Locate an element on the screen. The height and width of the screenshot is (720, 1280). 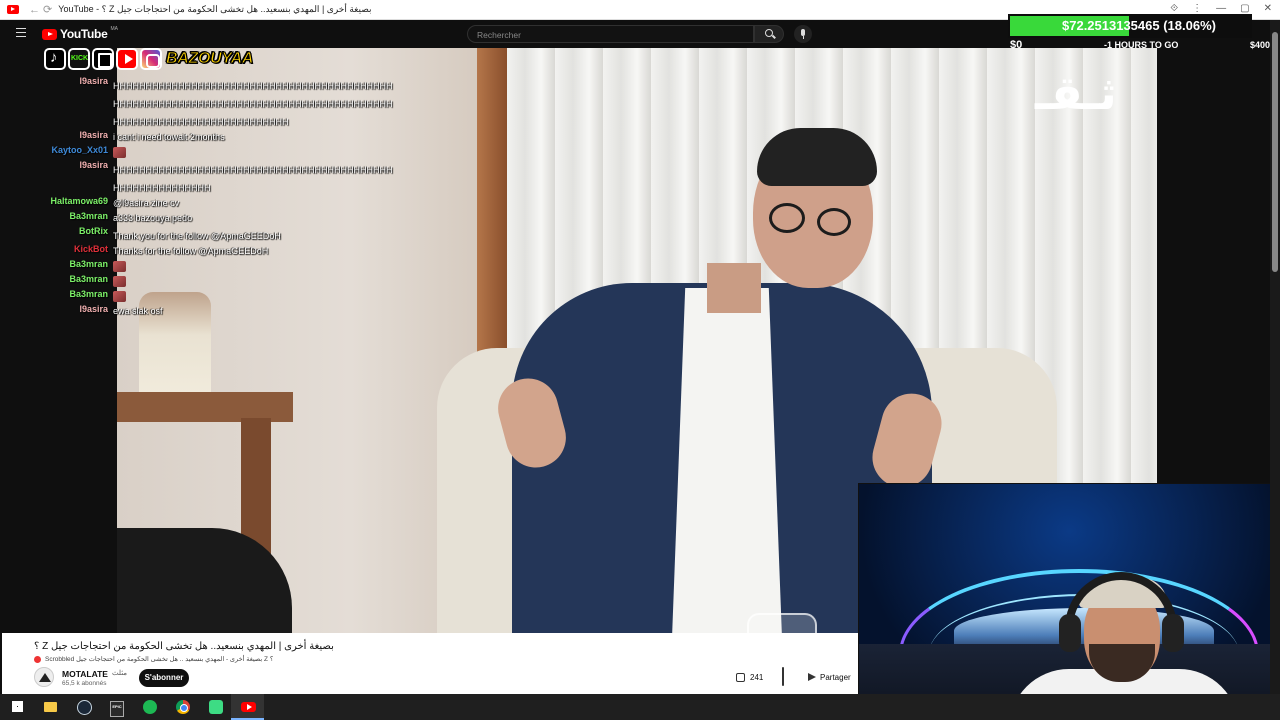
channel-name-arabic: مثلث is located at coordinates (120, 673).